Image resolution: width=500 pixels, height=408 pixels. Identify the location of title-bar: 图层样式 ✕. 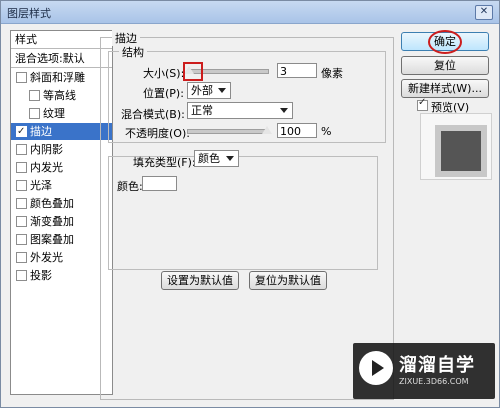
(250, 12).